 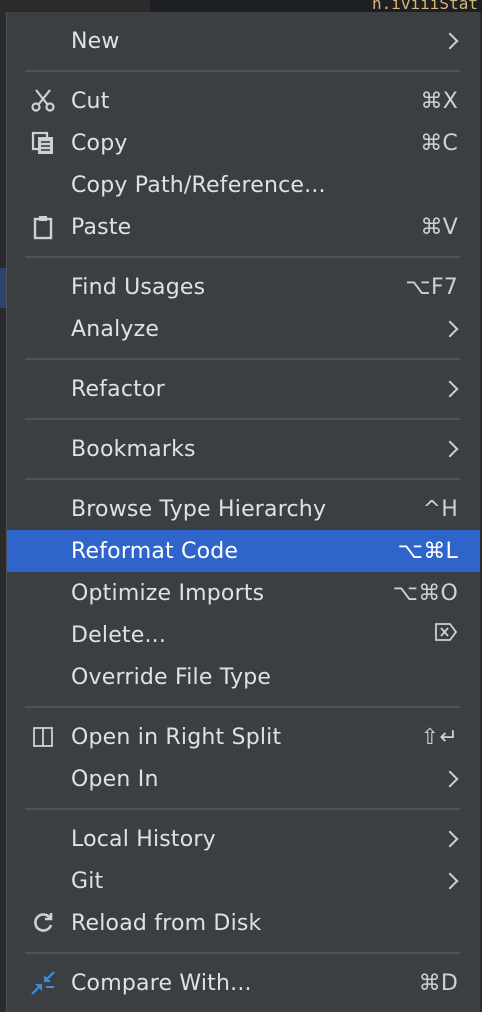 I want to click on menu-item-copy: Copy ⌘C, so click(x=243, y=143).